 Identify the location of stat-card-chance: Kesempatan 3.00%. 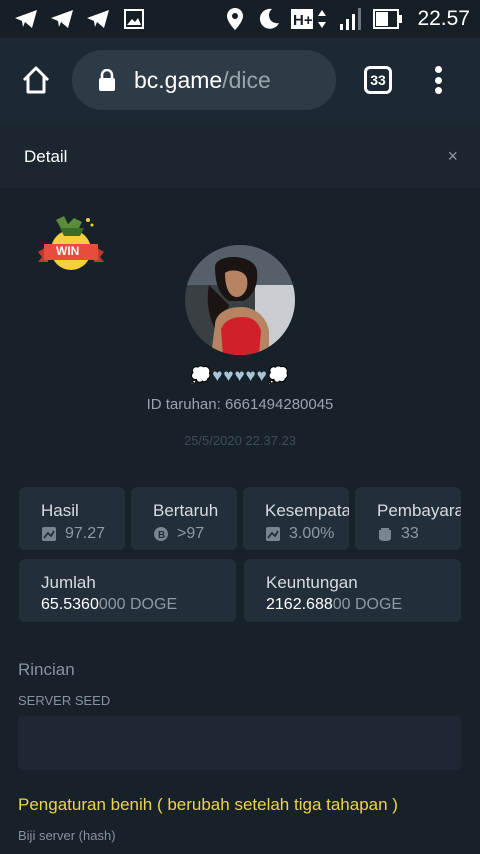
(296, 518).